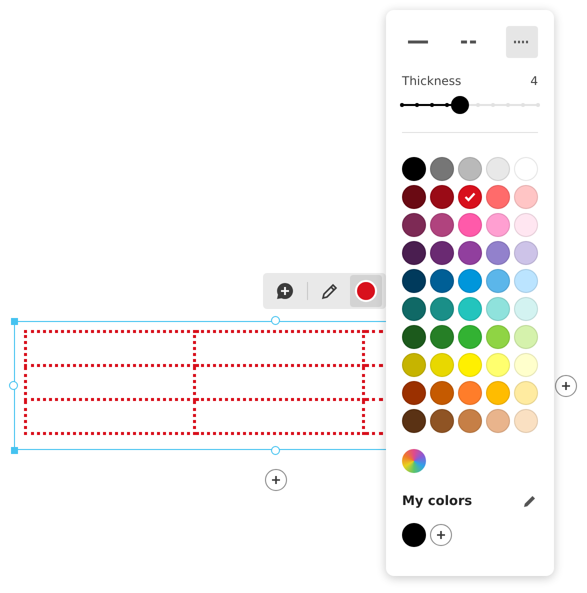 The height and width of the screenshot is (593, 587). I want to click on add-comment-icon, so click(285, 291).